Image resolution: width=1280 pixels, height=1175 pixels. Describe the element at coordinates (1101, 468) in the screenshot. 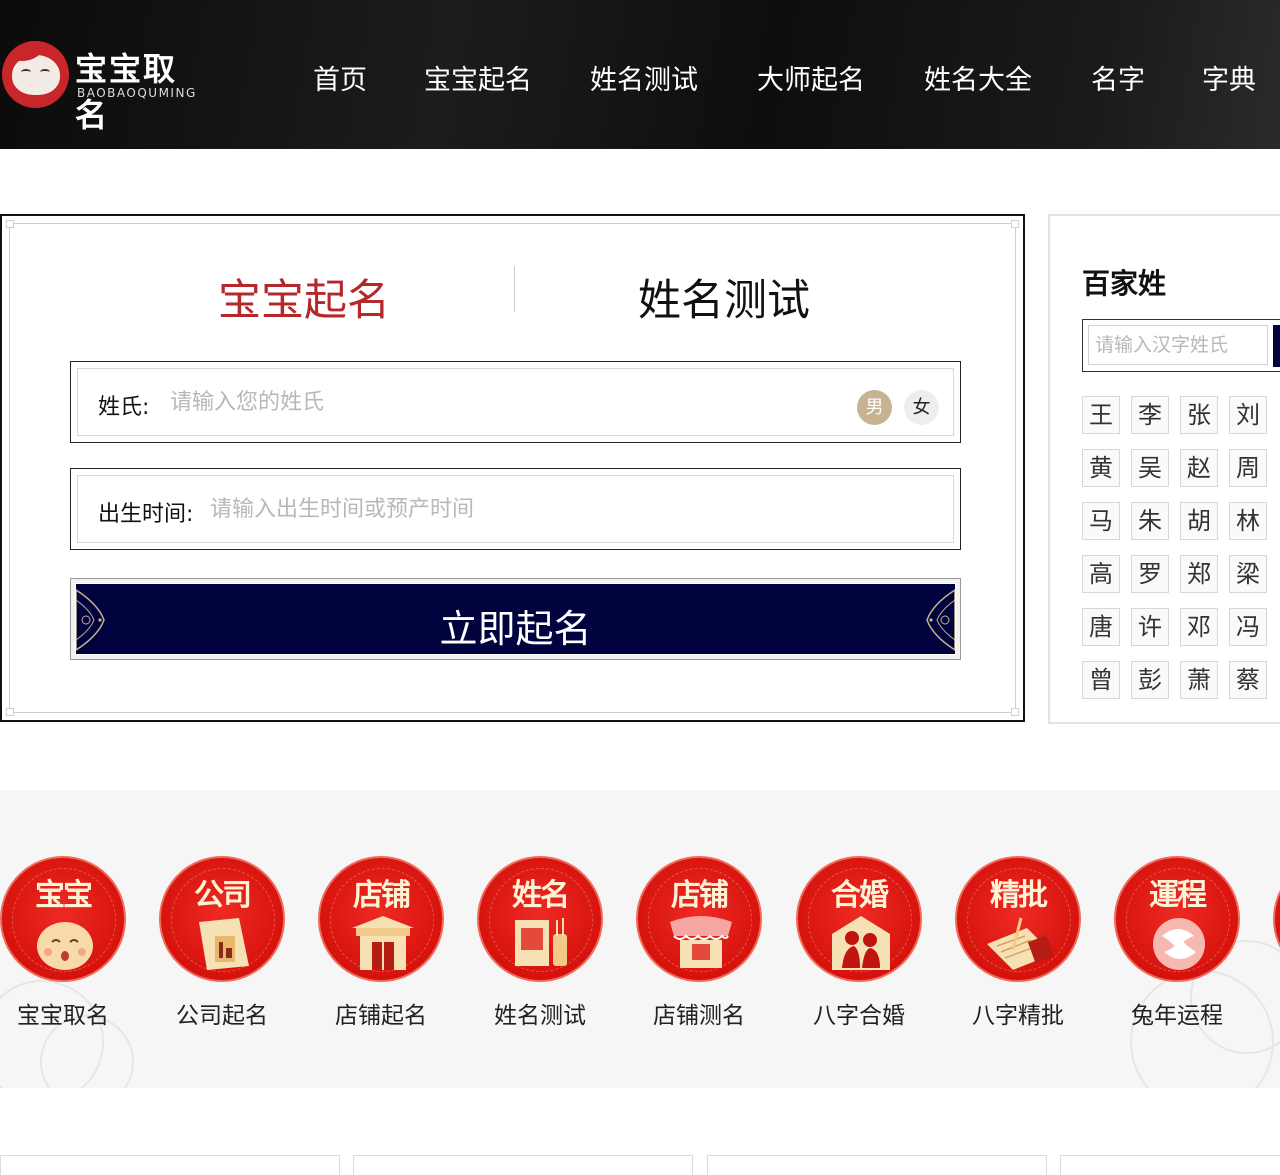

I see `surname-item: 黄` at that location.